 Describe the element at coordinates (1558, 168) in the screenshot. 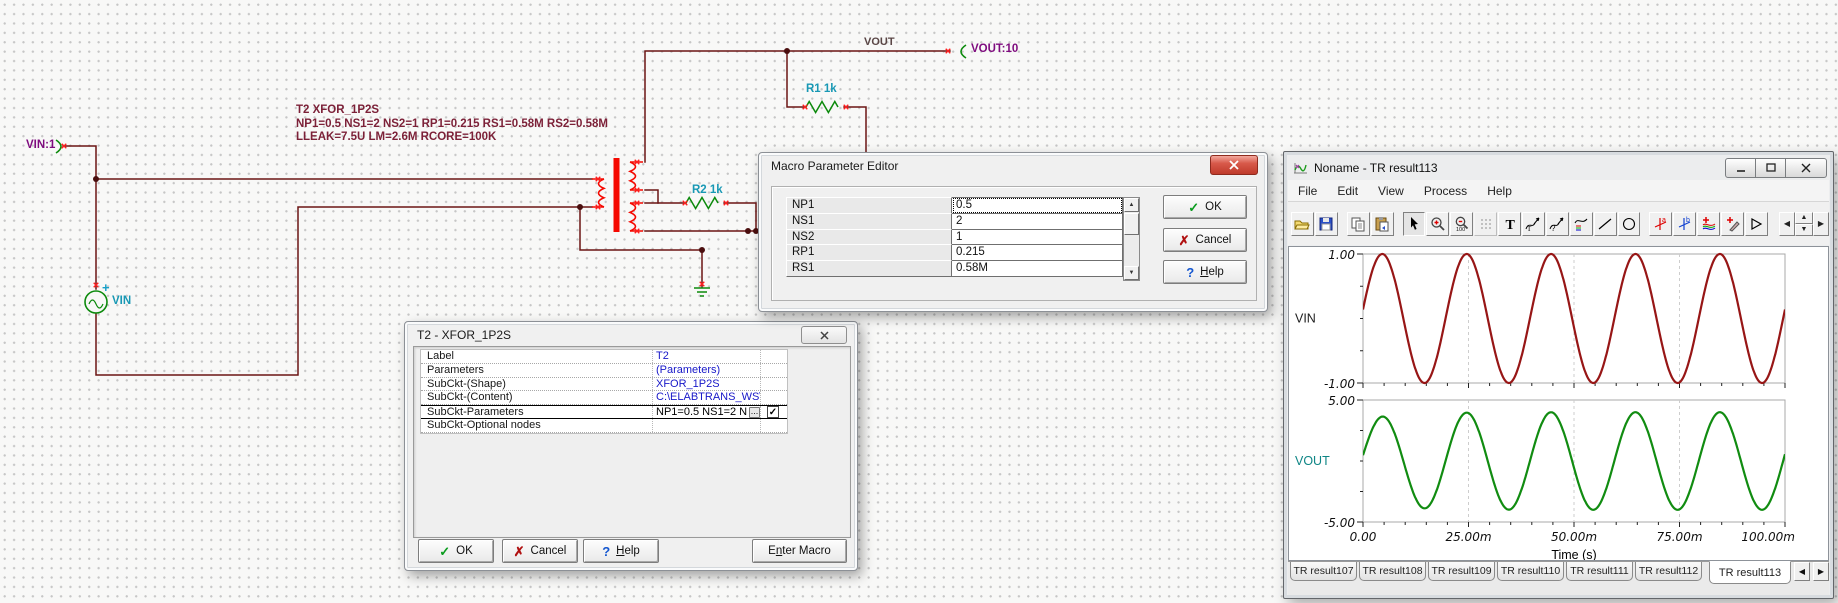

I see `title-bar: Noname - TR result113` at that location.